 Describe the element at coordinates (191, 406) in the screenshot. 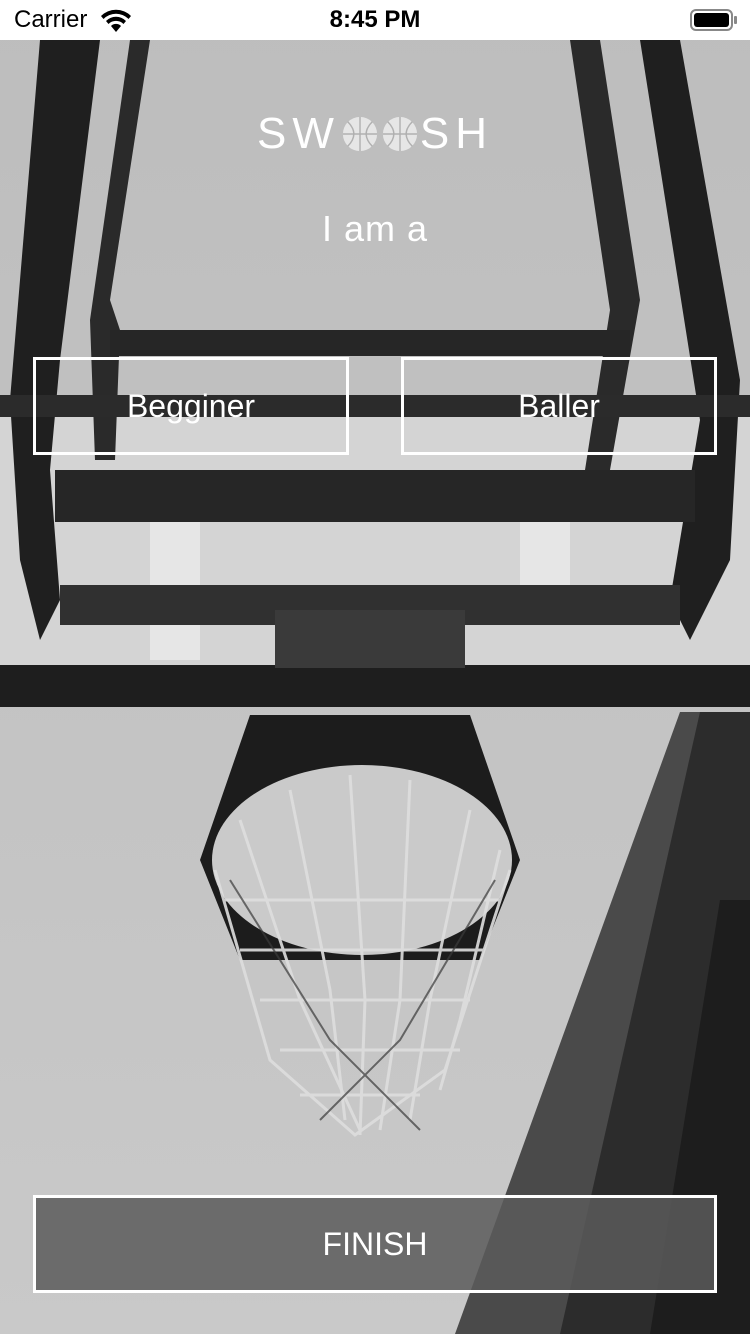

I see `beginner-button: Begginer` at that location.